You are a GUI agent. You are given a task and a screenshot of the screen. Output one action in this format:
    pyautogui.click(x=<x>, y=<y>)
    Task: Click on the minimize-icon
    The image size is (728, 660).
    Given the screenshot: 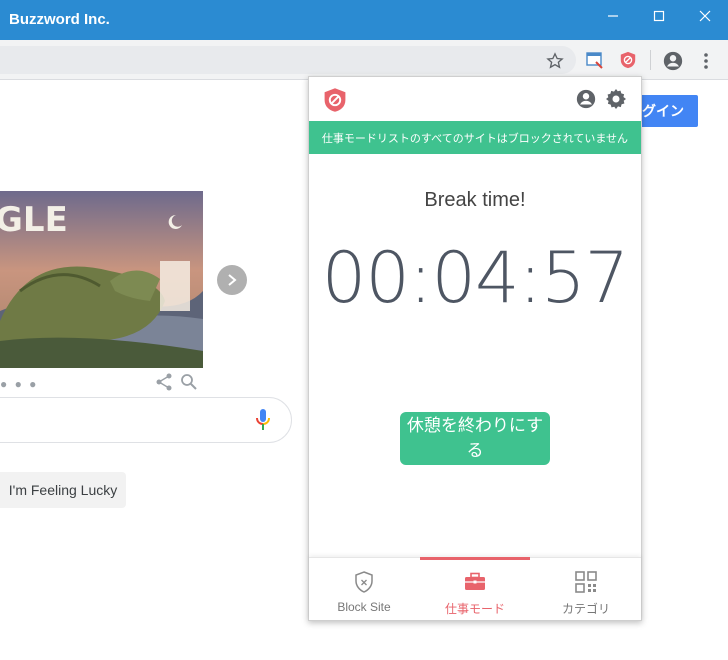 What is the action you would take?
    pyautogui.click(x=613, y=16)
    